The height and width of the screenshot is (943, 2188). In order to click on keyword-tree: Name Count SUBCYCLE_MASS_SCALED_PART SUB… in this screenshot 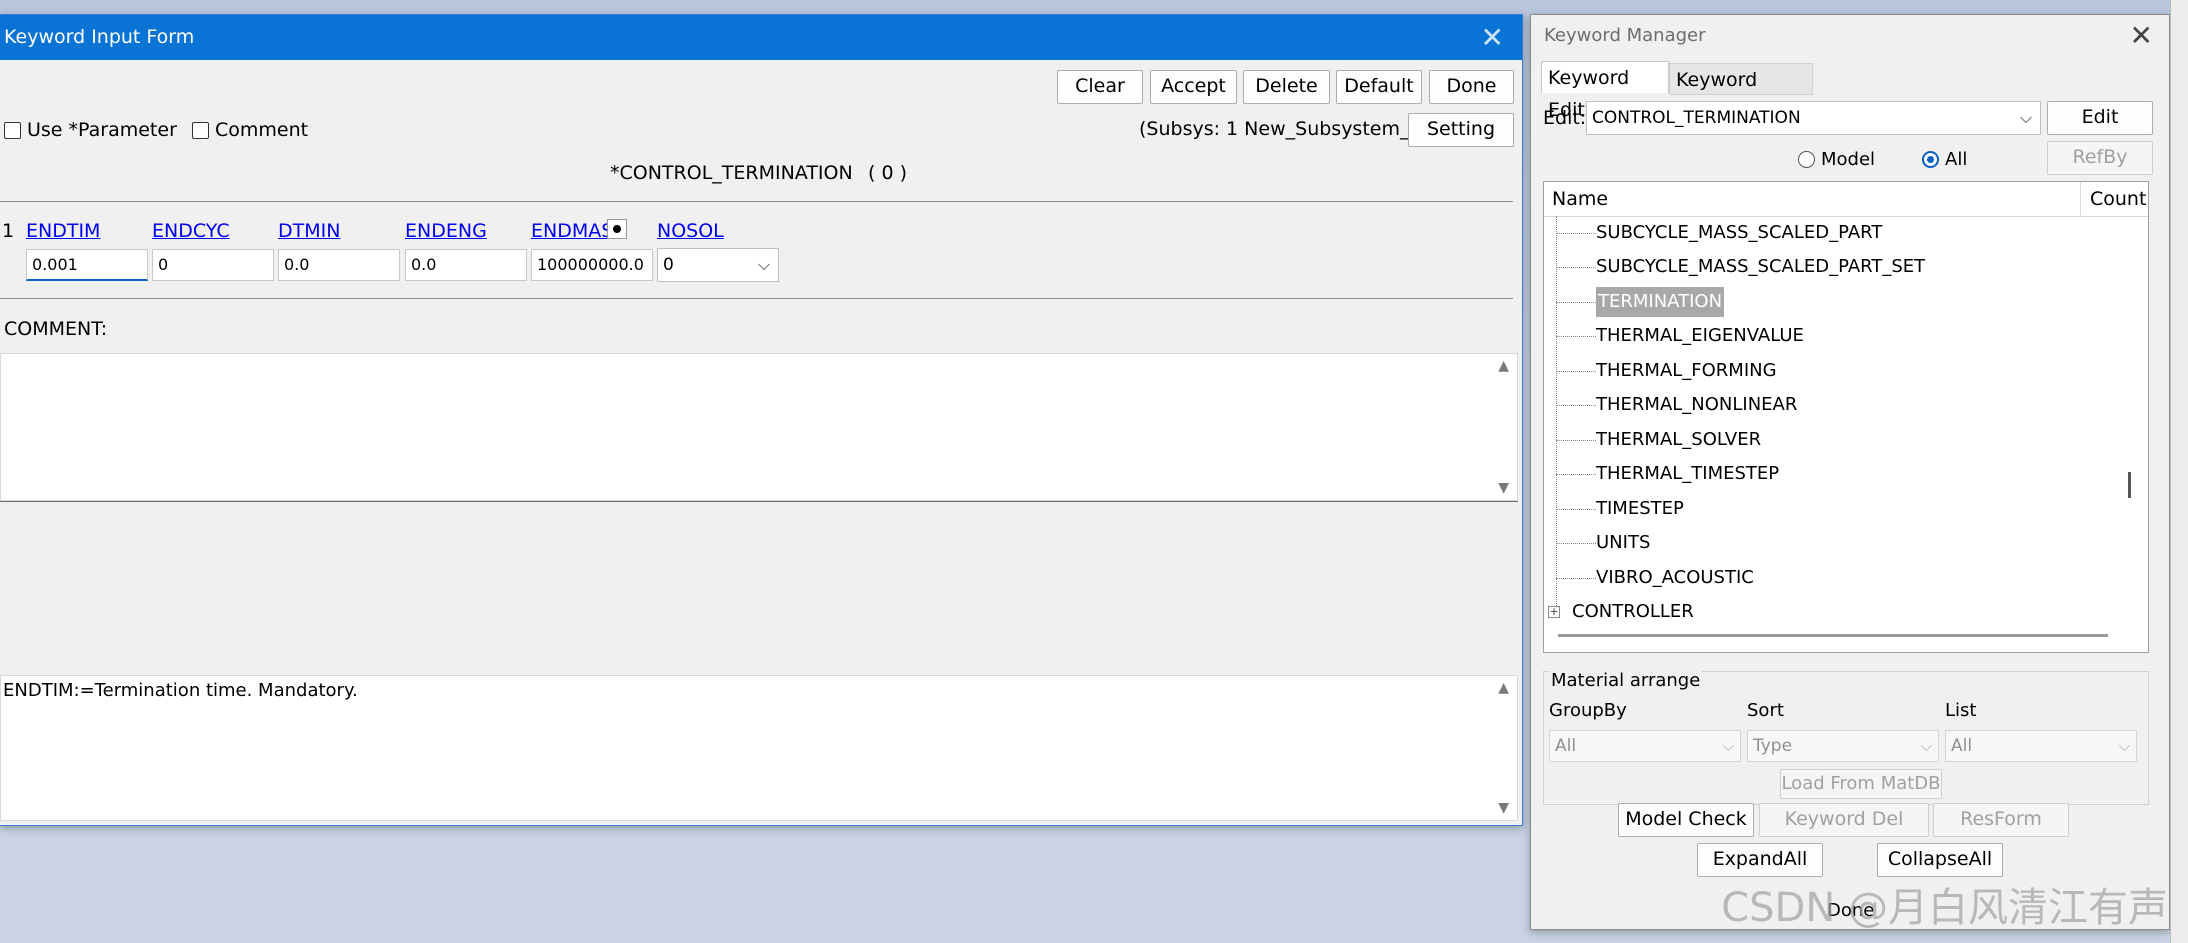, I will do `click(1846, 417)`.